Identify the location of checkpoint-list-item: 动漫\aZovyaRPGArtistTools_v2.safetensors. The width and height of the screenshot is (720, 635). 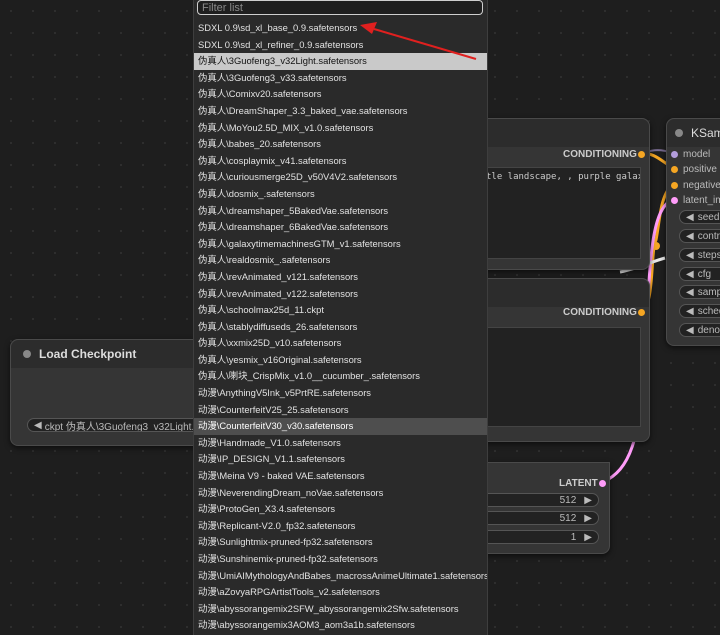
(340, 592).